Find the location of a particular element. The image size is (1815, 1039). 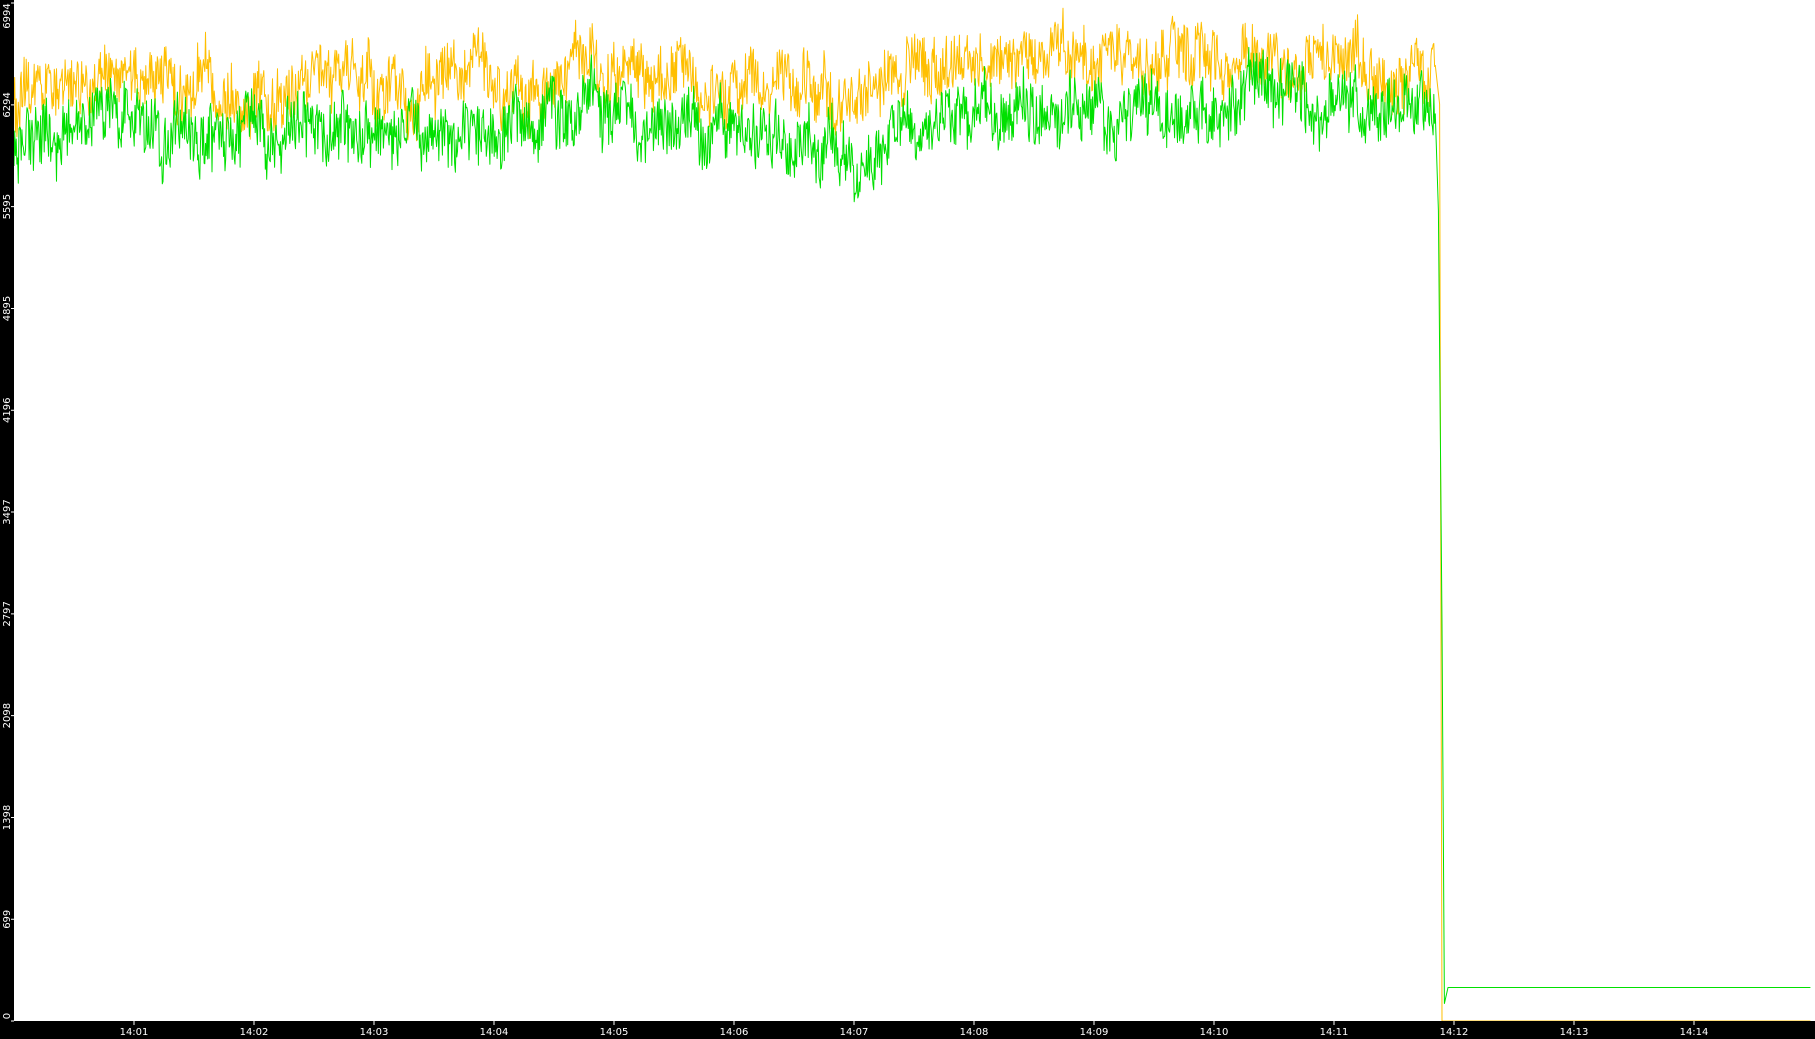

x-tick-label: 14:07 is located at coordinates (854, 1032).